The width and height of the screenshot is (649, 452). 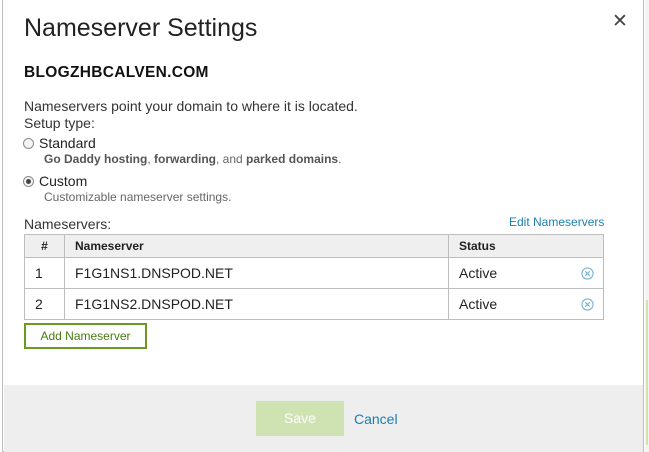 I want to click on table-header-row: # Nameserver Status, so click(x=314, y=246).